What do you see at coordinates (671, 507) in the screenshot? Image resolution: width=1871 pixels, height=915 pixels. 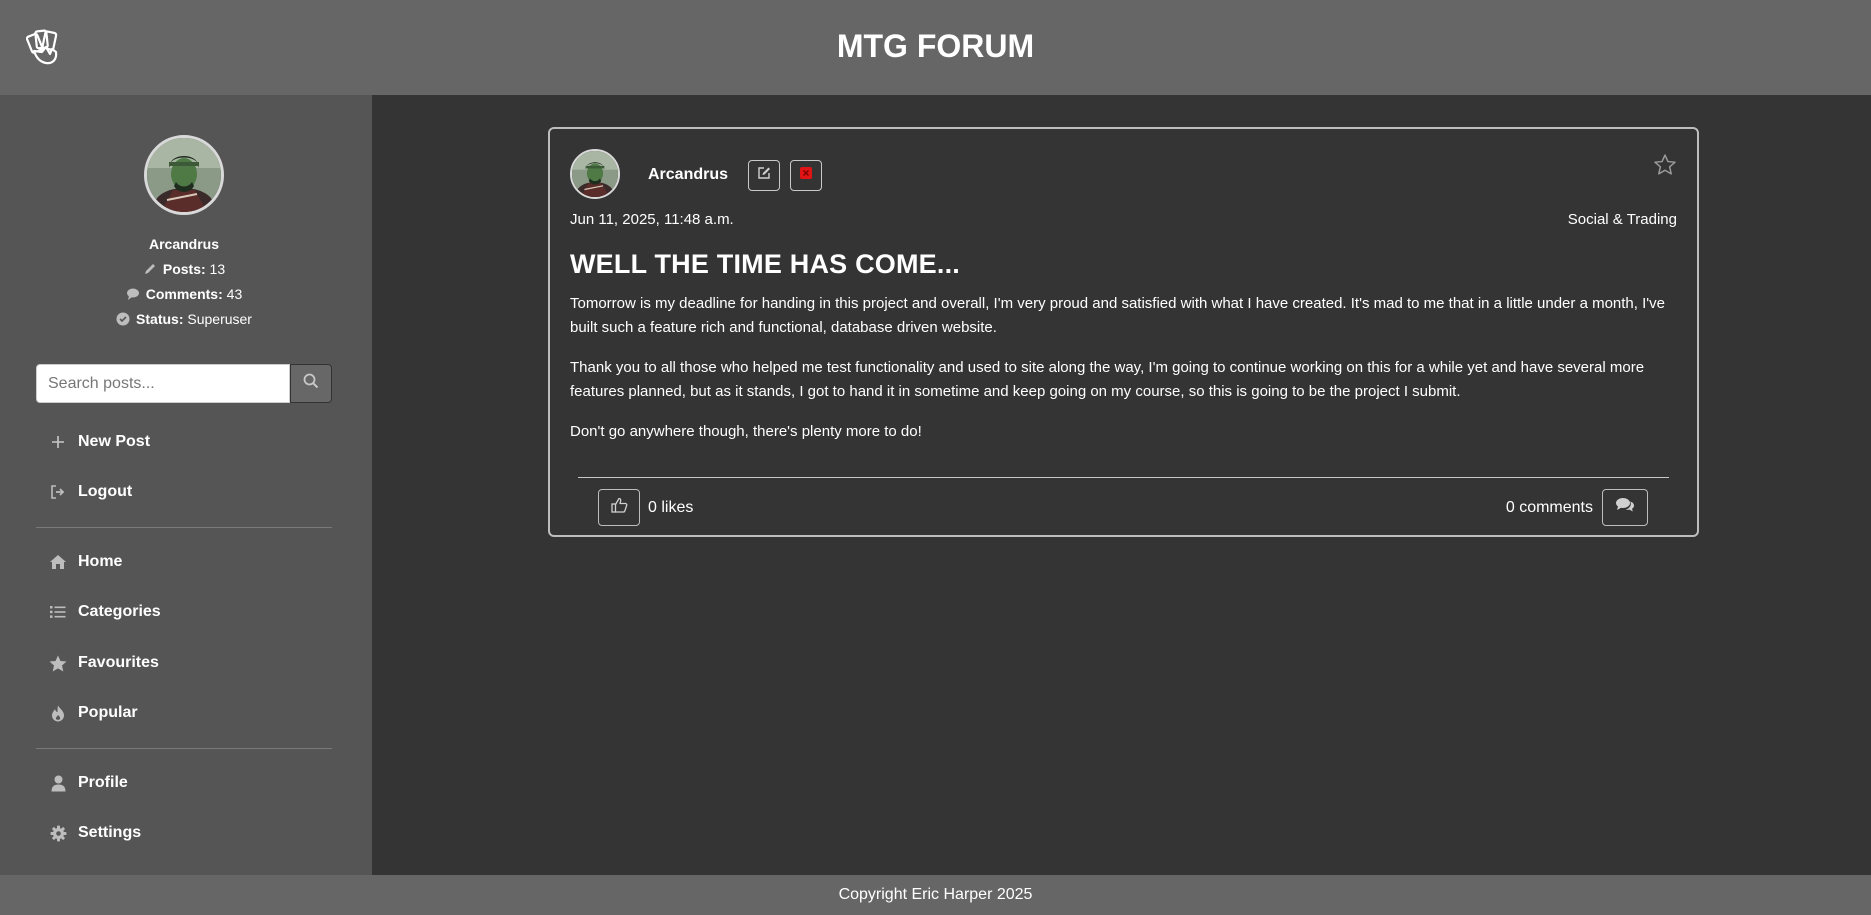 I see `likes-count: 0 likes` at bounding box center [671, 507].